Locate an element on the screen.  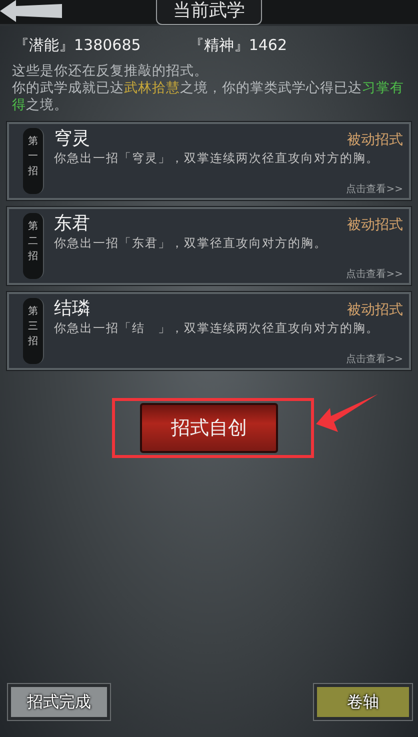
create-move-button: 招式自创 is located at coordinates (209, 428).